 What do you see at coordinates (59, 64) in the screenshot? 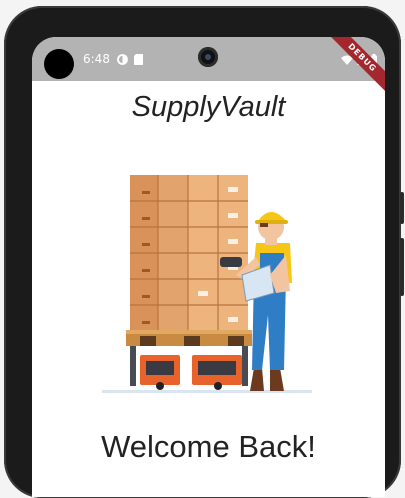
I see `front-camera-cutout` at bounding box center [59, 64].